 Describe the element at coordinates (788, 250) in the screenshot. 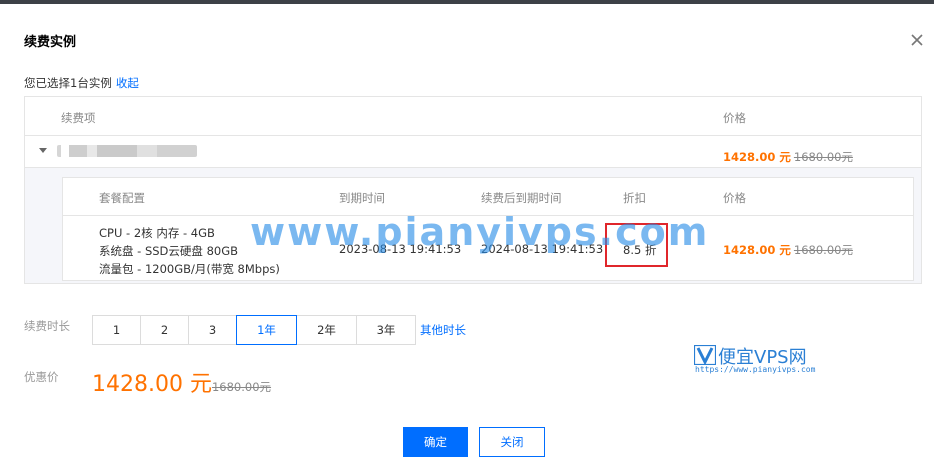

I see `detail-price: 1428.00 元 1680.00元` at that location.